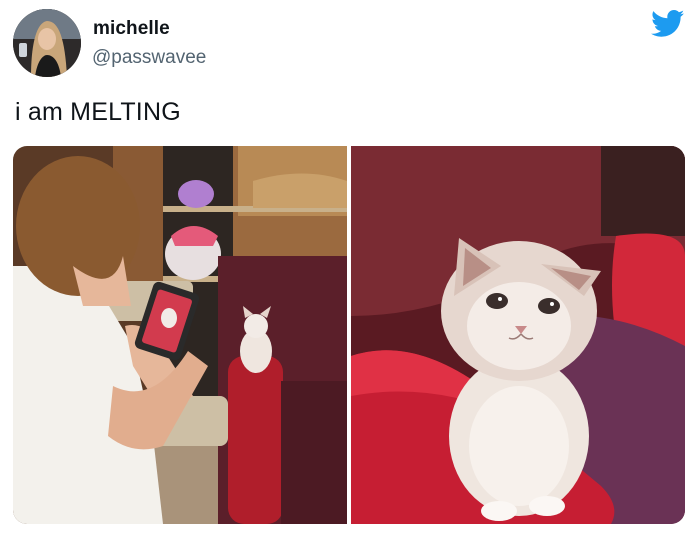 This screenshot has height=535, width=700. What do you see at coordinates (149, 58) in the screenshot?
I see `author-handle: @passwavee` at bounding box center [149, 58].